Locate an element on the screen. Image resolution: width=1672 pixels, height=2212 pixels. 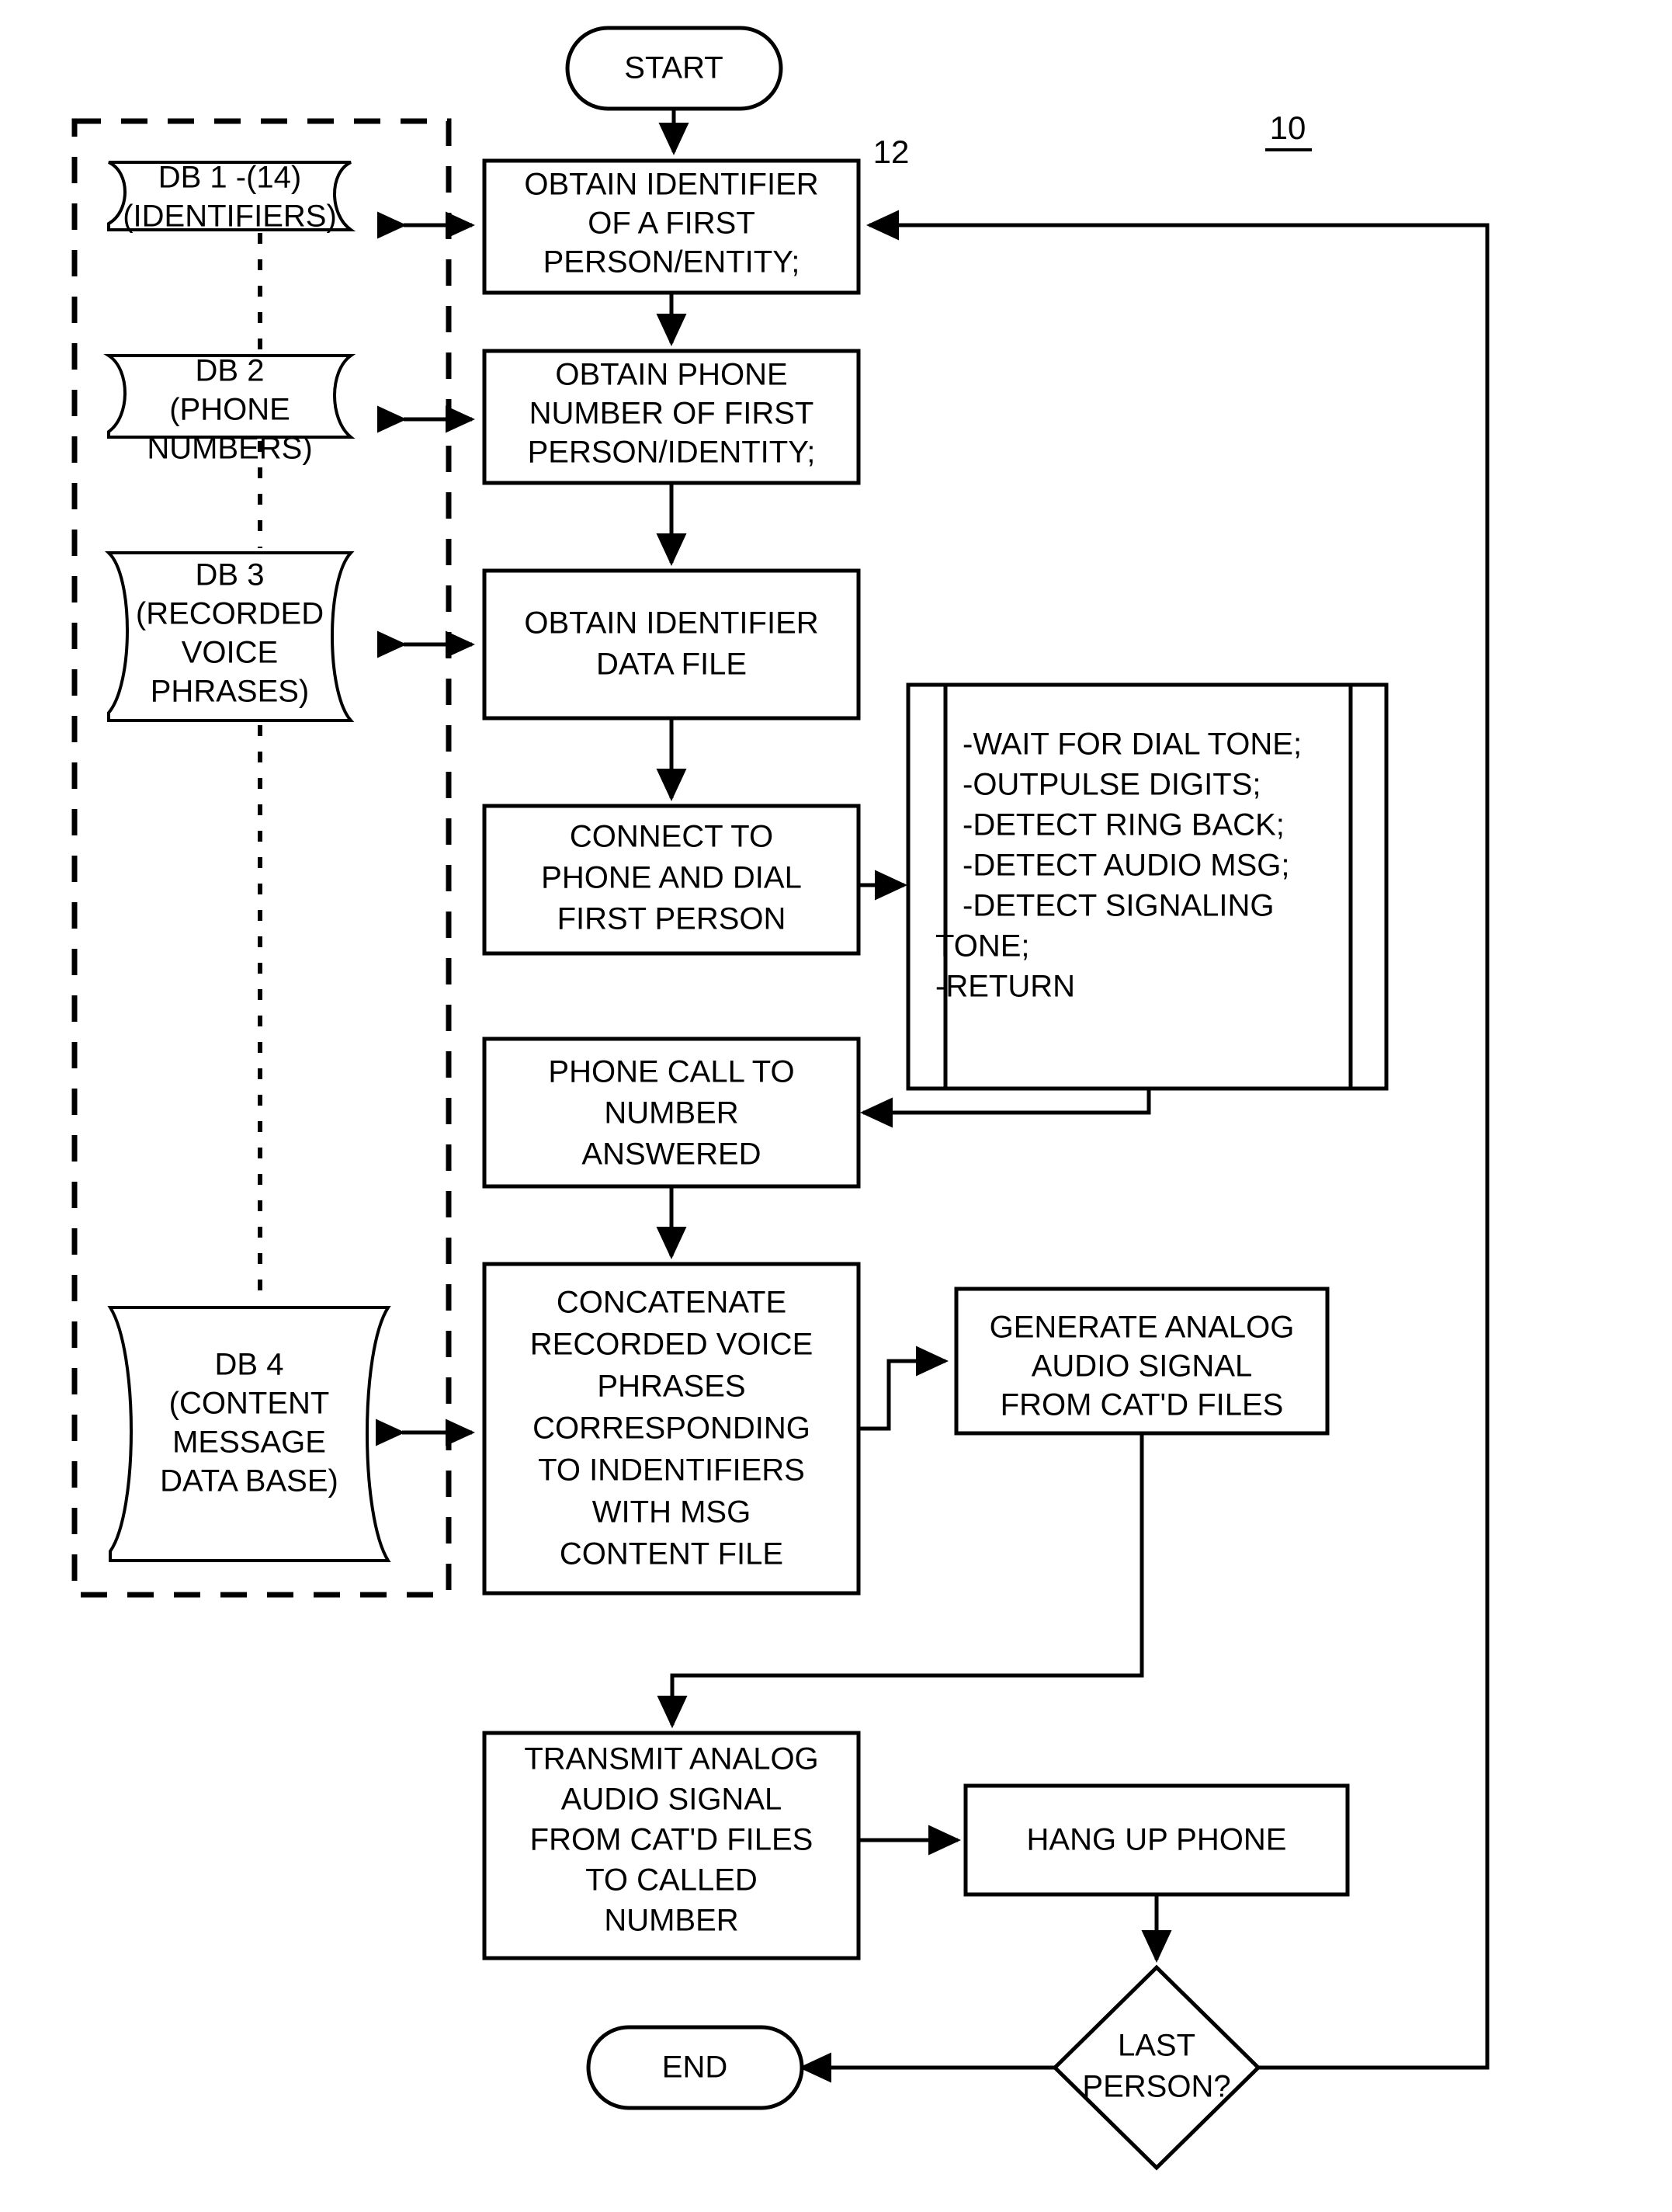
step2-line-1: NUMBER OF FIRST is located at coordinates (671, 414).